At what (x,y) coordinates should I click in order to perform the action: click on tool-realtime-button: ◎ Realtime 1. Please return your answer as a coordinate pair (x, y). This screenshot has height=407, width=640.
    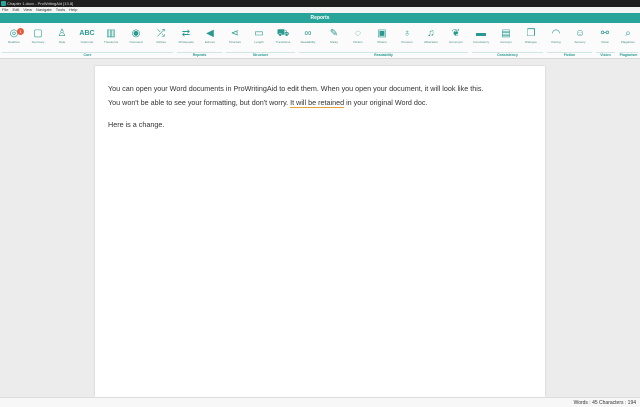
    Looking at the image, I should click on (14, 38).